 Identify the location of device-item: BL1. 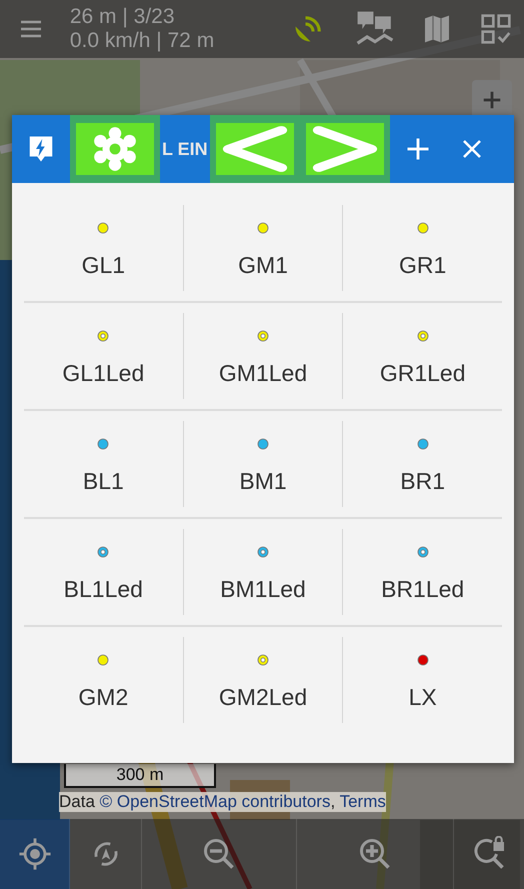
(103, 464).